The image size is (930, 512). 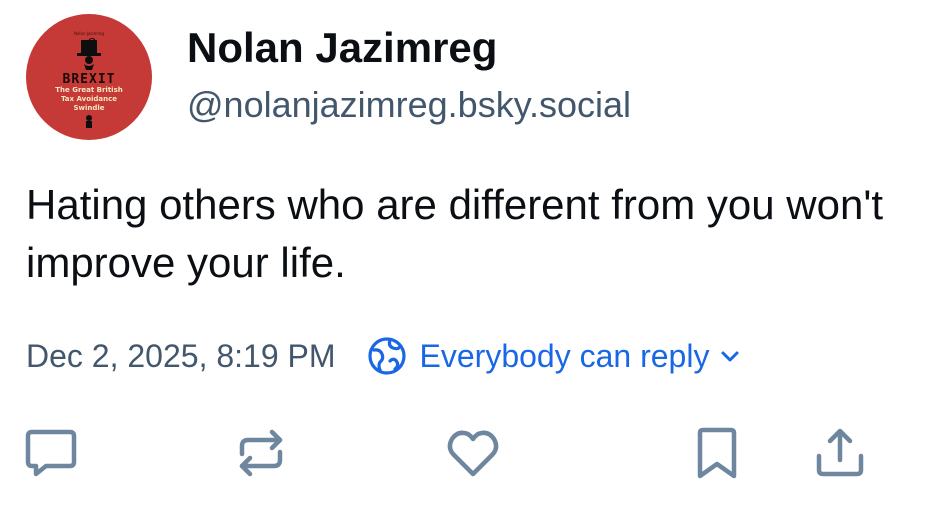 I want to click on reply-button, so click(x=51, y=453).